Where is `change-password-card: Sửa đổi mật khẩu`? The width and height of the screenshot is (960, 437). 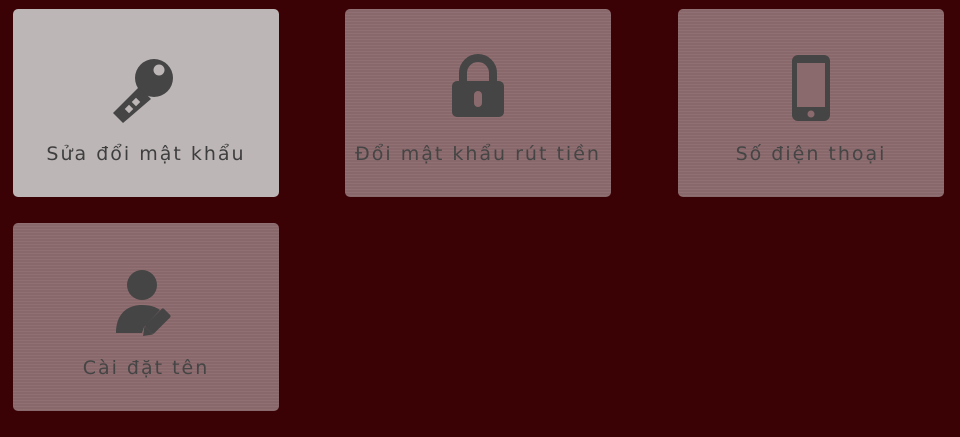 change-password-card: Sửa đổi mật khẩu is located at coordinates (146, 103).